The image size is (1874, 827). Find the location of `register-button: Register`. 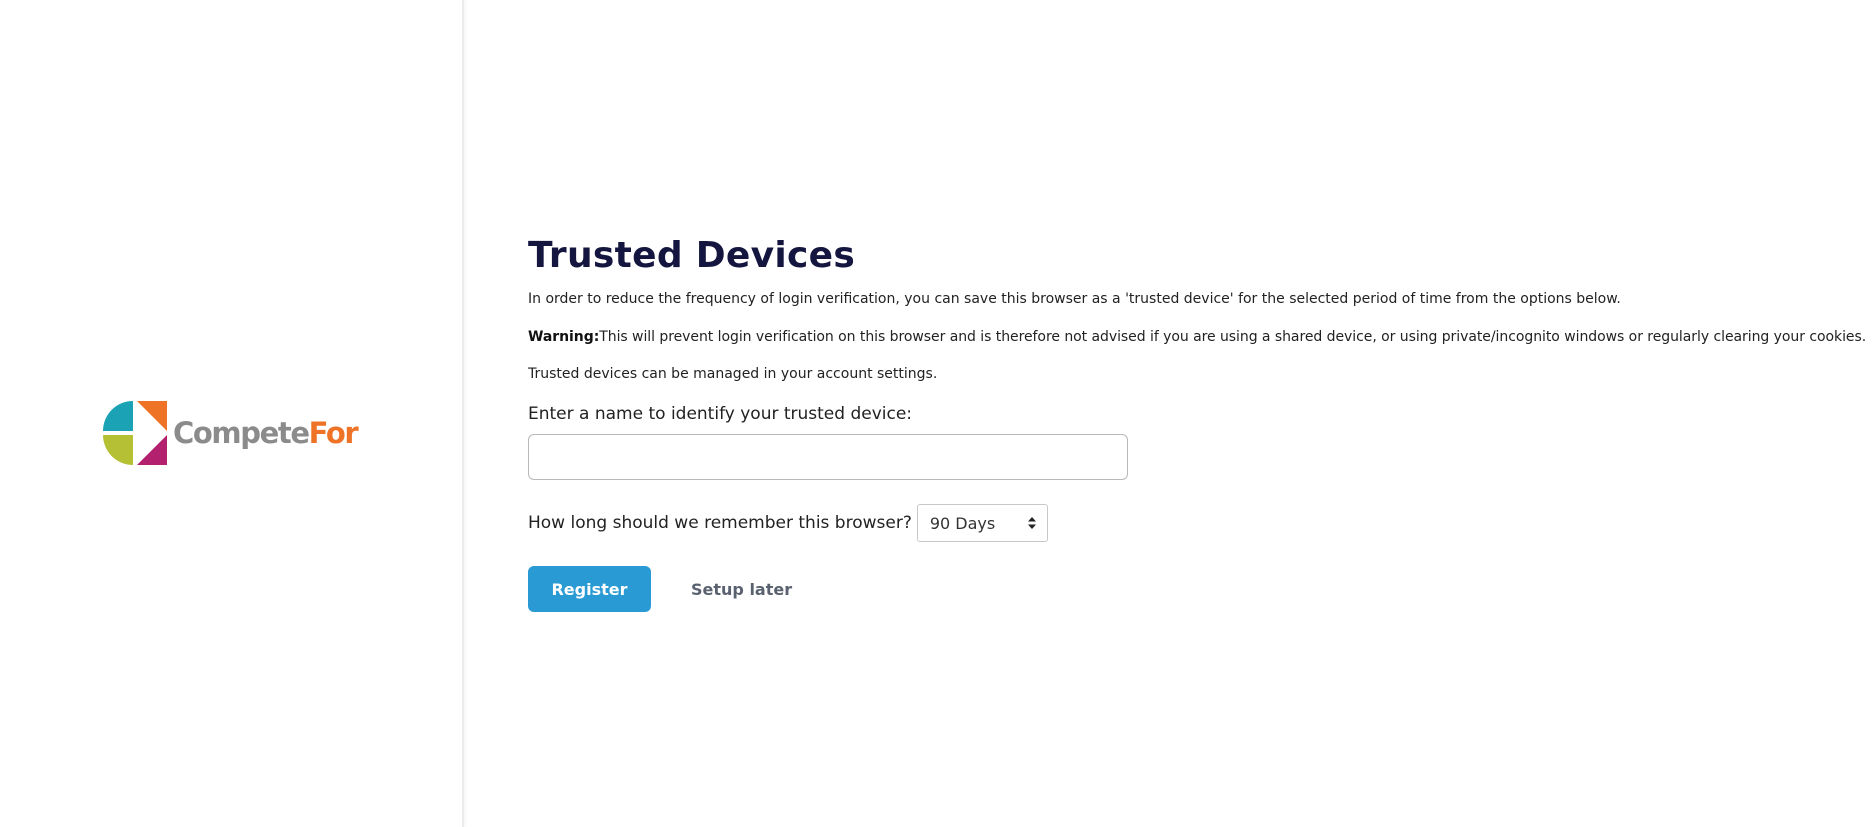

register-button: Register is located at coordinates (589, 589).